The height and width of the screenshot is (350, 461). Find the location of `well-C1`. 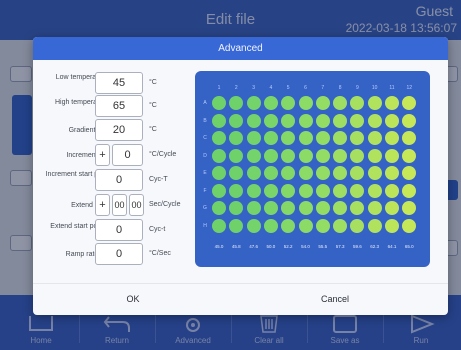

well-C1 is located at coordinates (219, 138).